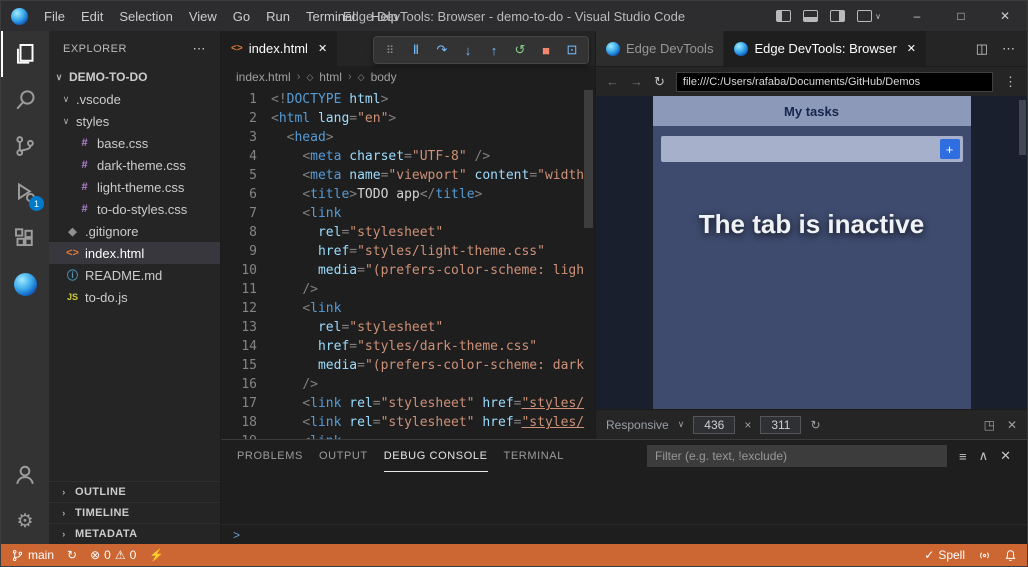 The image size is (1028, 567). Describe the element at coordinates (134, 187) in the screenshot. I see `file-item: # light-theme.css` at that location.